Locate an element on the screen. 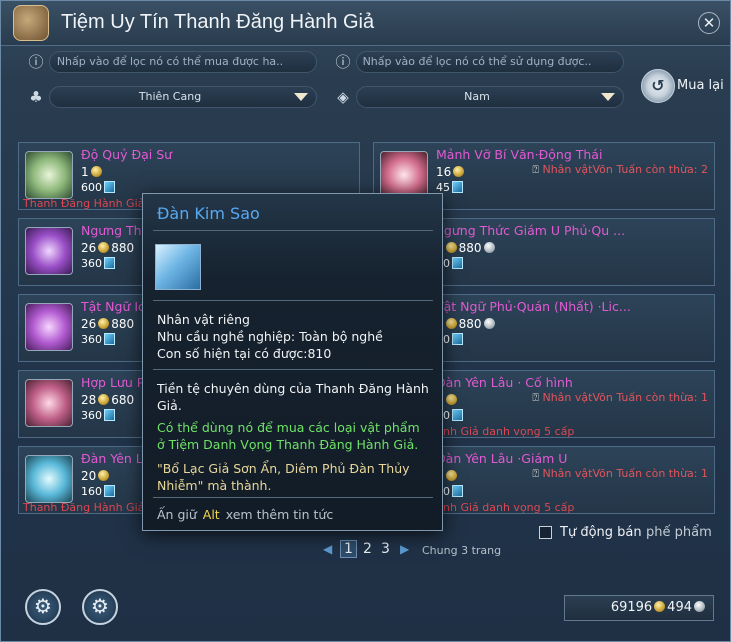 This screenshot has height=642, width=731. autosell-checkbox is located at coordinates (545, 532).